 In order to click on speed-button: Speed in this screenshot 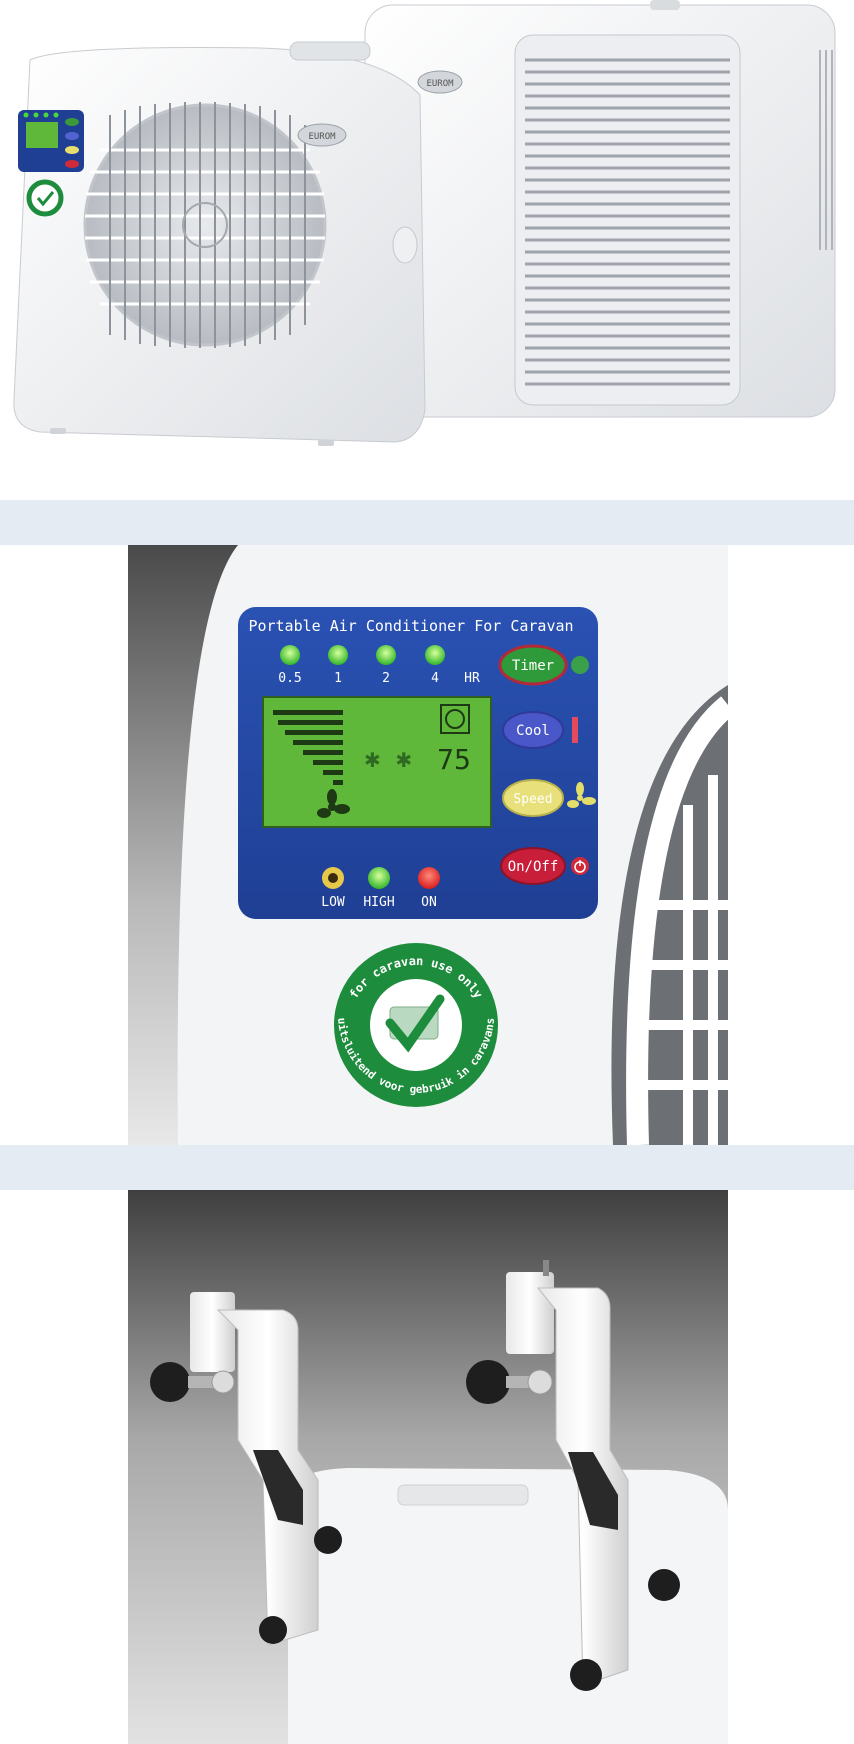, I will do `click(533, 798)`.